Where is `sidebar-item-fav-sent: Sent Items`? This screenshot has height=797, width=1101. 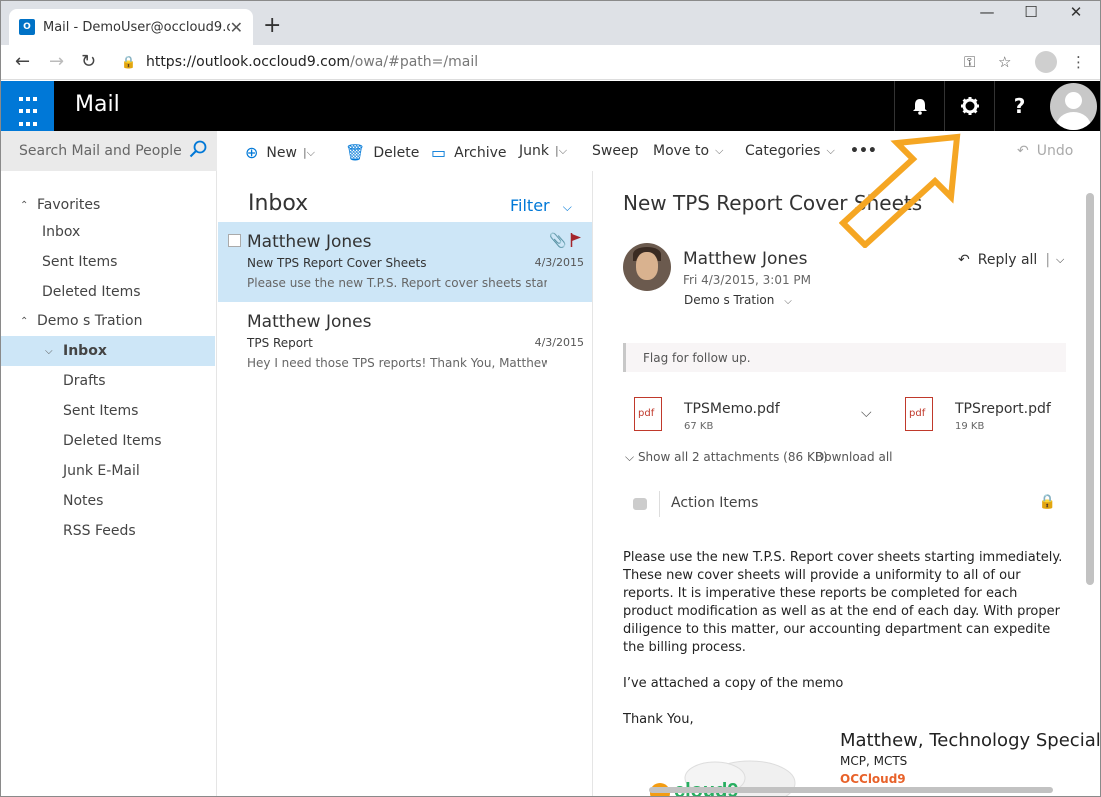
sidebar-item-fav-sent: Sent Items is located at coordinates (108, 262).